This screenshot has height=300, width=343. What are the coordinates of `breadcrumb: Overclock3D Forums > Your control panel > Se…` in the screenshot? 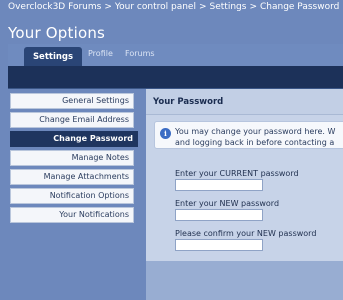 It's located at (171, 7).